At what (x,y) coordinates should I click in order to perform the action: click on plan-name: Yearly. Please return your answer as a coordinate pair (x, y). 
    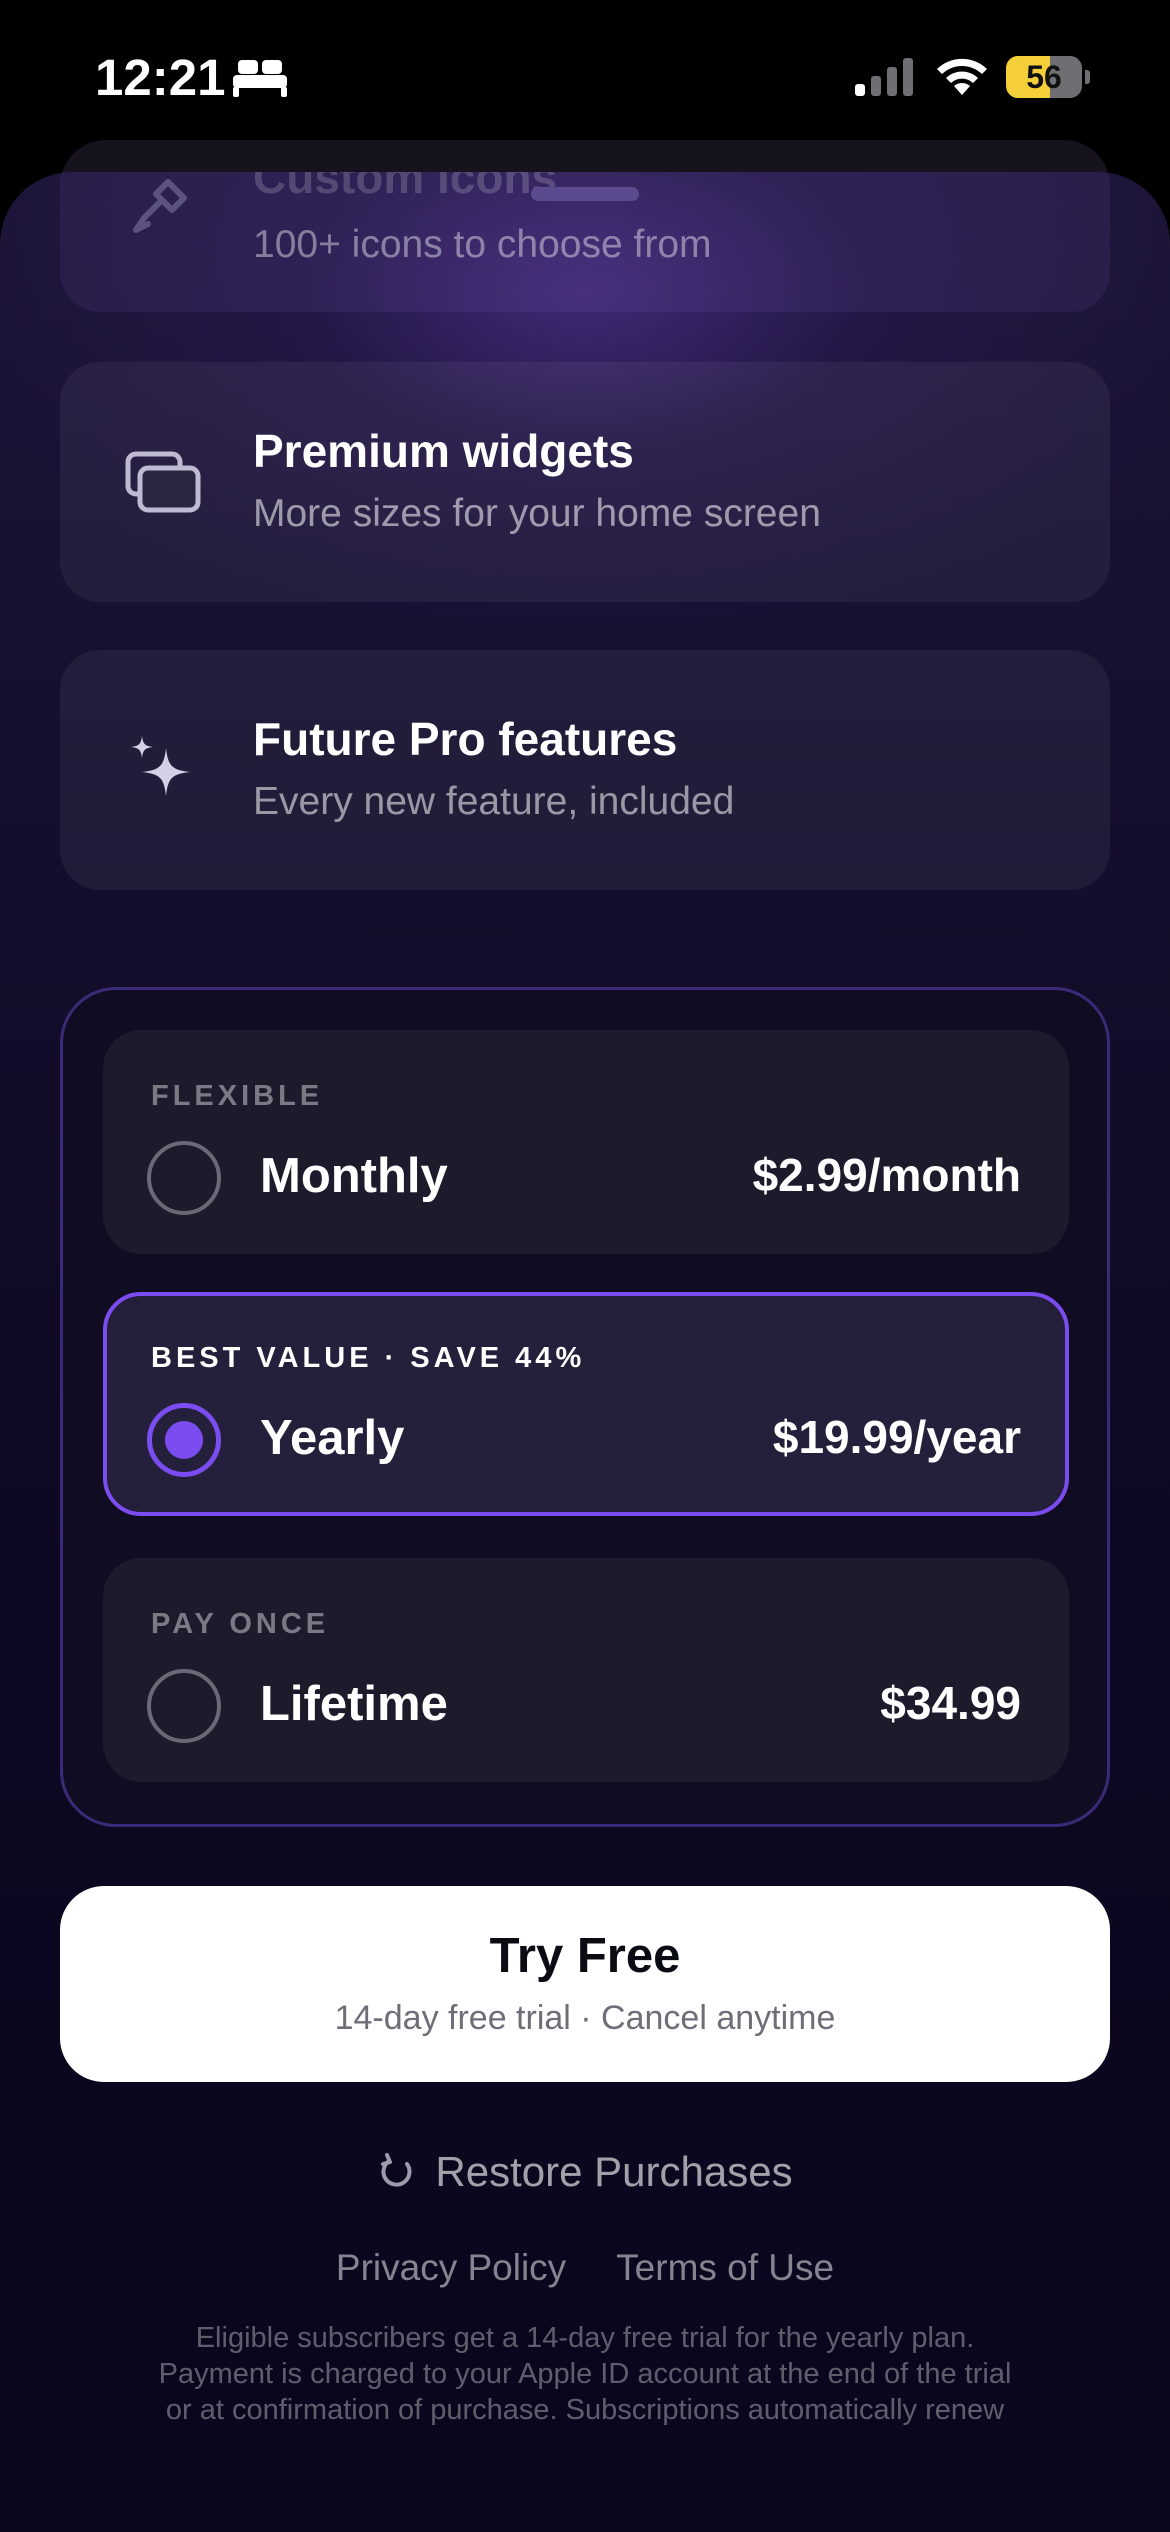
    Looking at the image, I should click on (332, 1438).